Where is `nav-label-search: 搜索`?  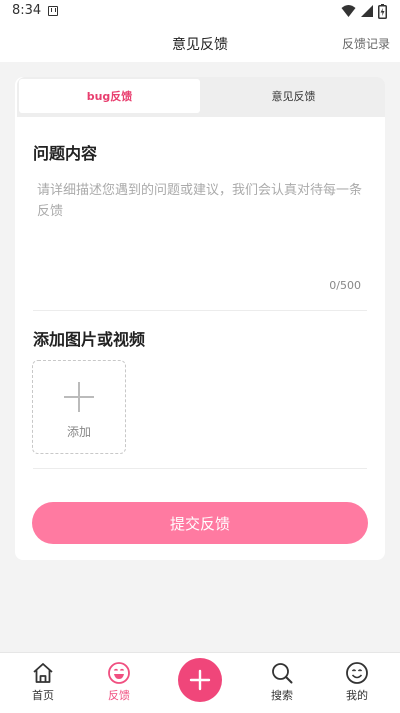
nav-label-search: 搜索 is located at coordinates (282, 695).